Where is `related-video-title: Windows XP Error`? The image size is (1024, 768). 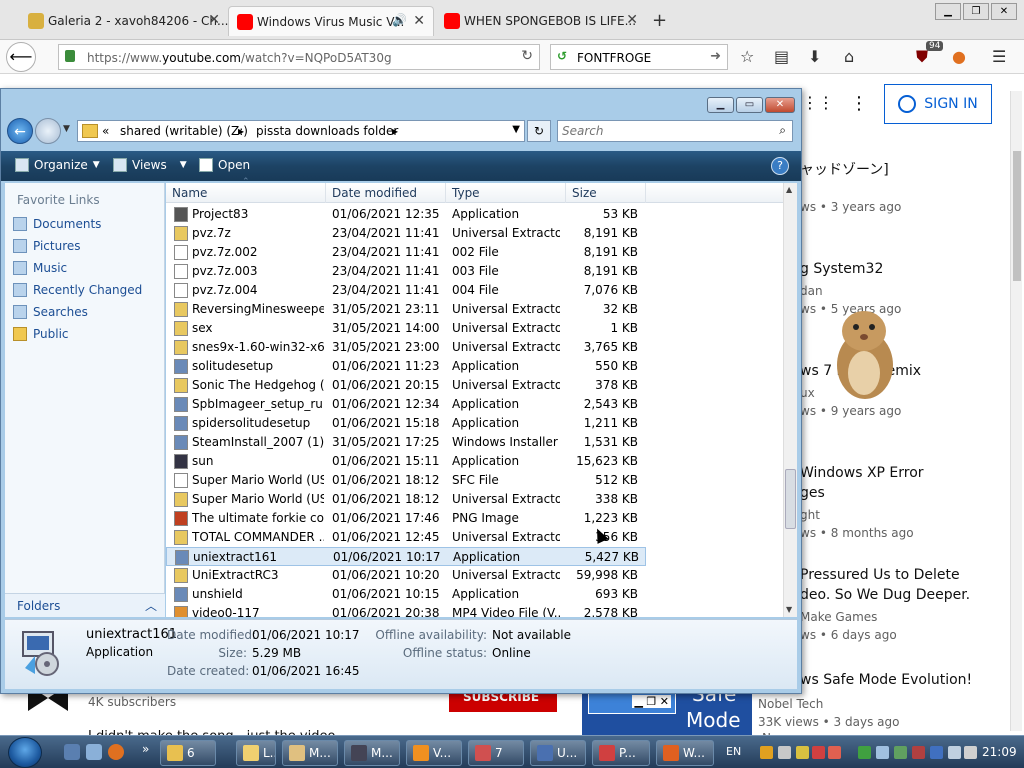 related-video-title: Windows XP Error is located at coordinates (862, 473).